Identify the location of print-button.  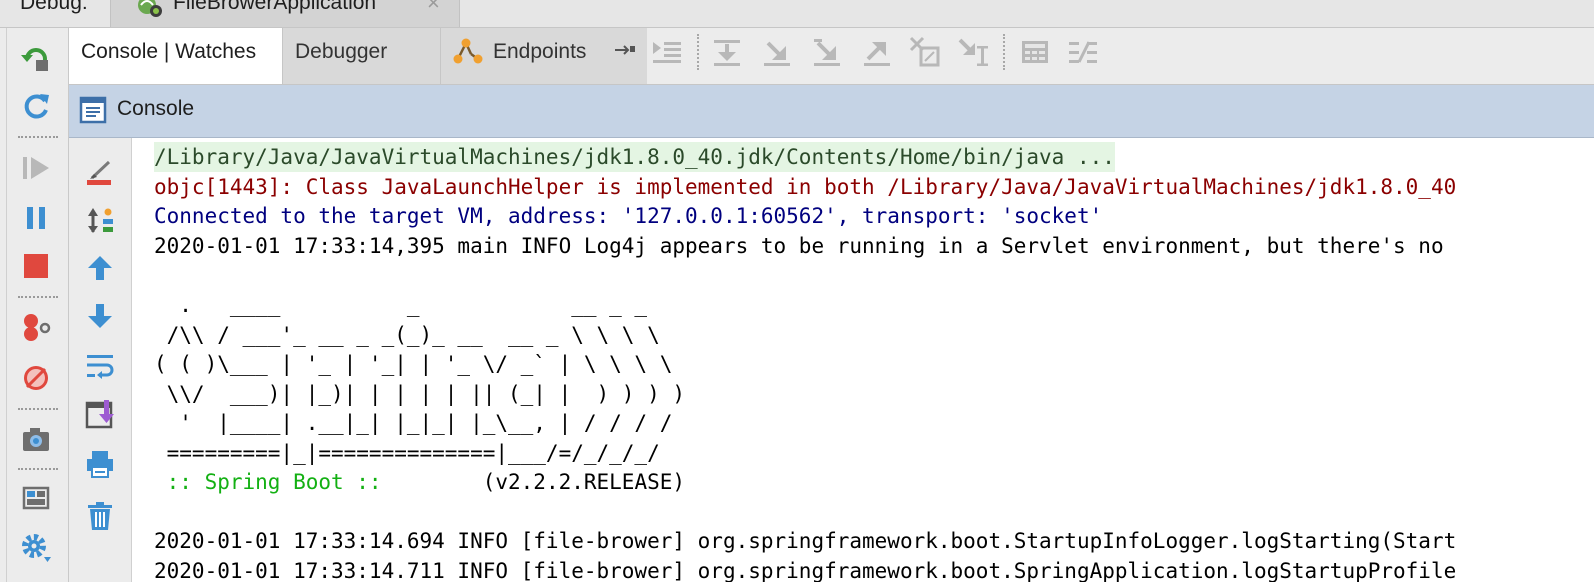
(100, 464).